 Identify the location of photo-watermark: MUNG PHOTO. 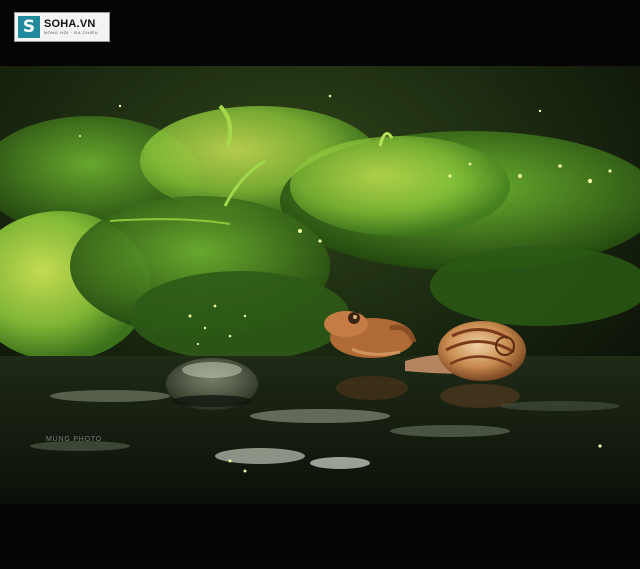
(74, 439).